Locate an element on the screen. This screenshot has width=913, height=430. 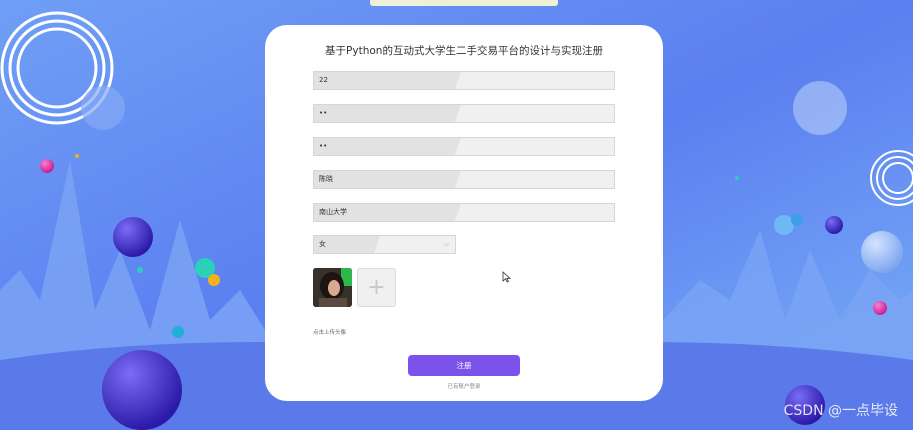
mouse-cursor-icon is located at coordinates (507, 277).